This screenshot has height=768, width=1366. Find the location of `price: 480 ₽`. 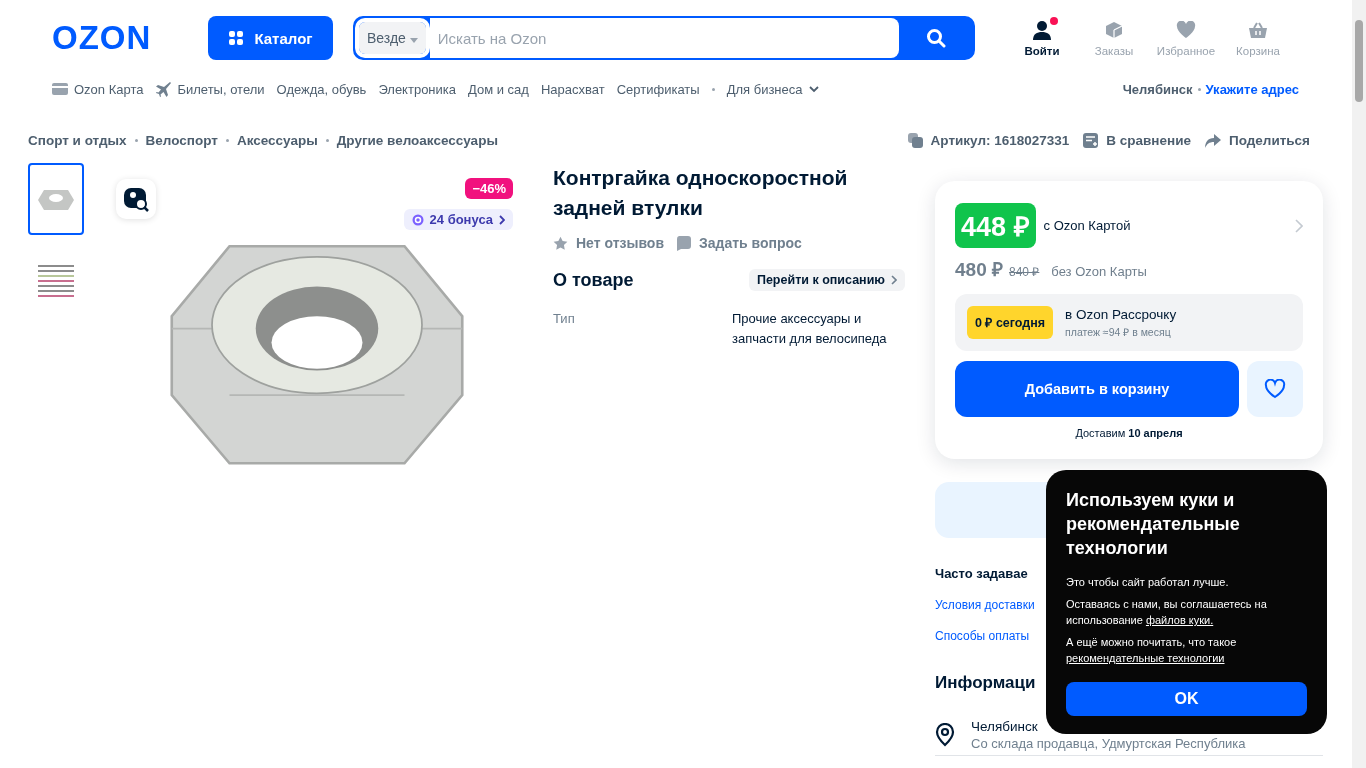

price: 480 ₽ is located at coordinates (979, 270).